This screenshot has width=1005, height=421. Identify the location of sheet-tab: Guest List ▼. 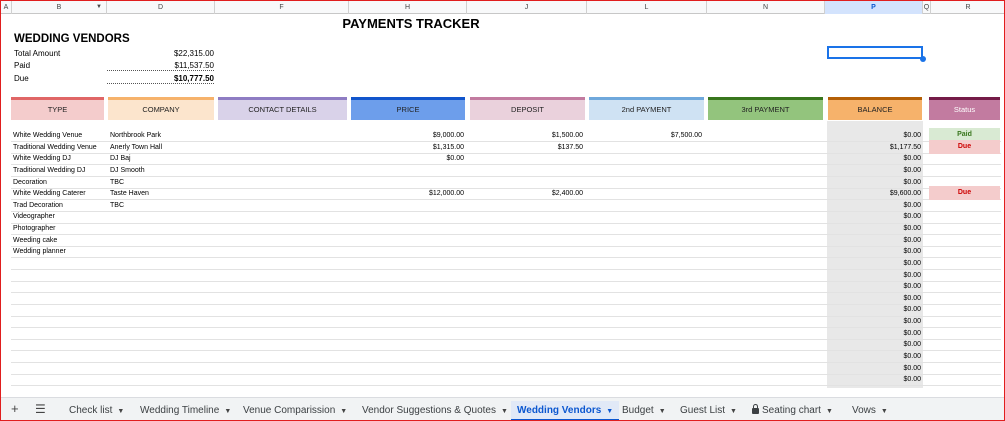
(708, 410).